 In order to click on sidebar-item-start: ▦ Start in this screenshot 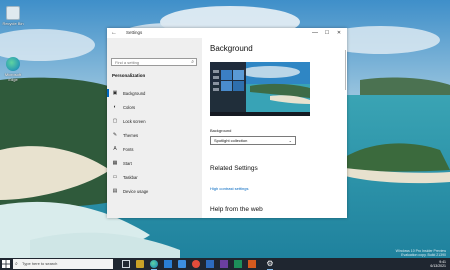, I will do `click(154, 163)`.